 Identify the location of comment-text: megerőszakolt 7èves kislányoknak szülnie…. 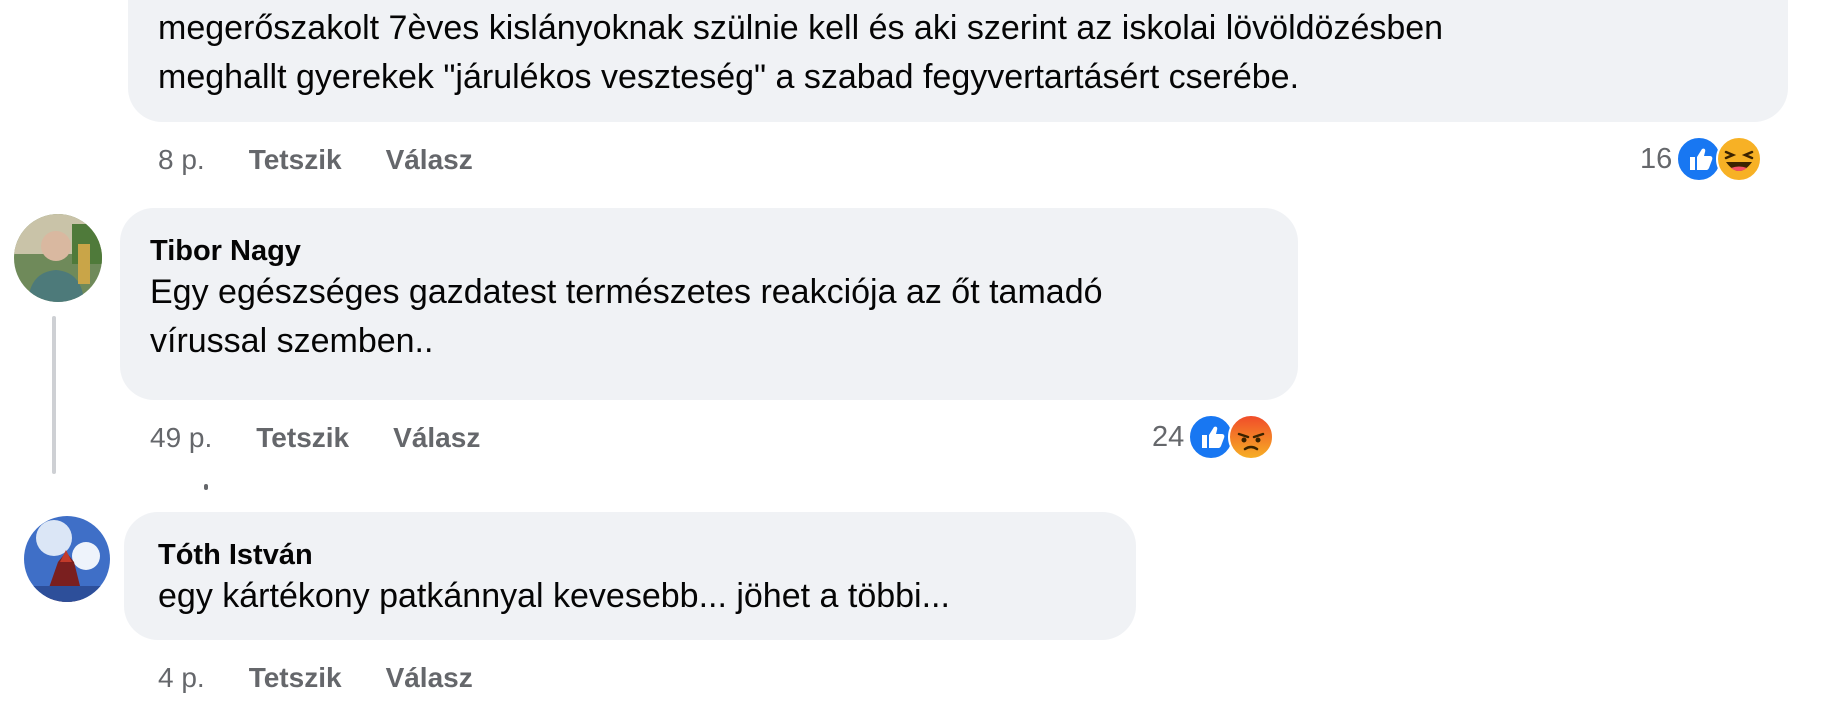
(801, 28).